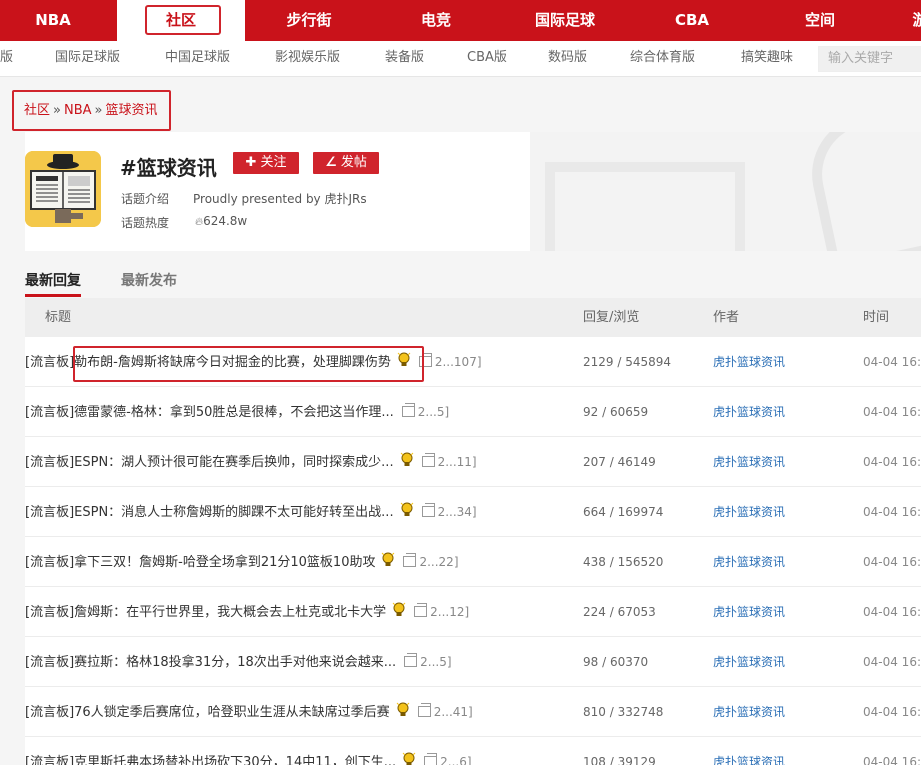  What do you see at coordinates (623, 712) in the screenshot?
I see `reply-view-count: 810 / 332748` at bounding box center [623, 712].